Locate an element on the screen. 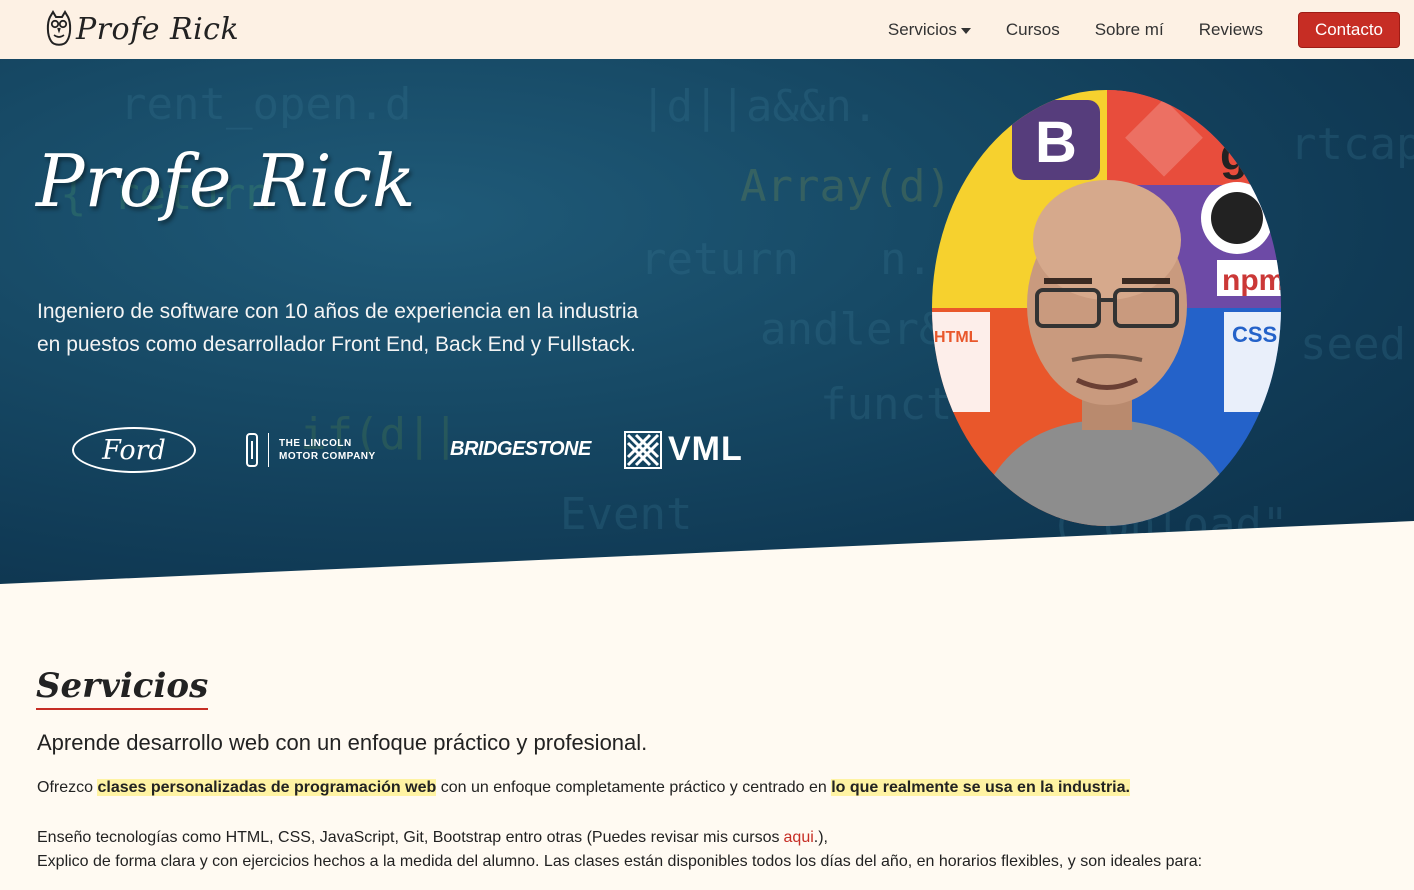 The width and height of the screenshot is (1414, 890). services-heading: Servicios is located at coordinates (122, 688).